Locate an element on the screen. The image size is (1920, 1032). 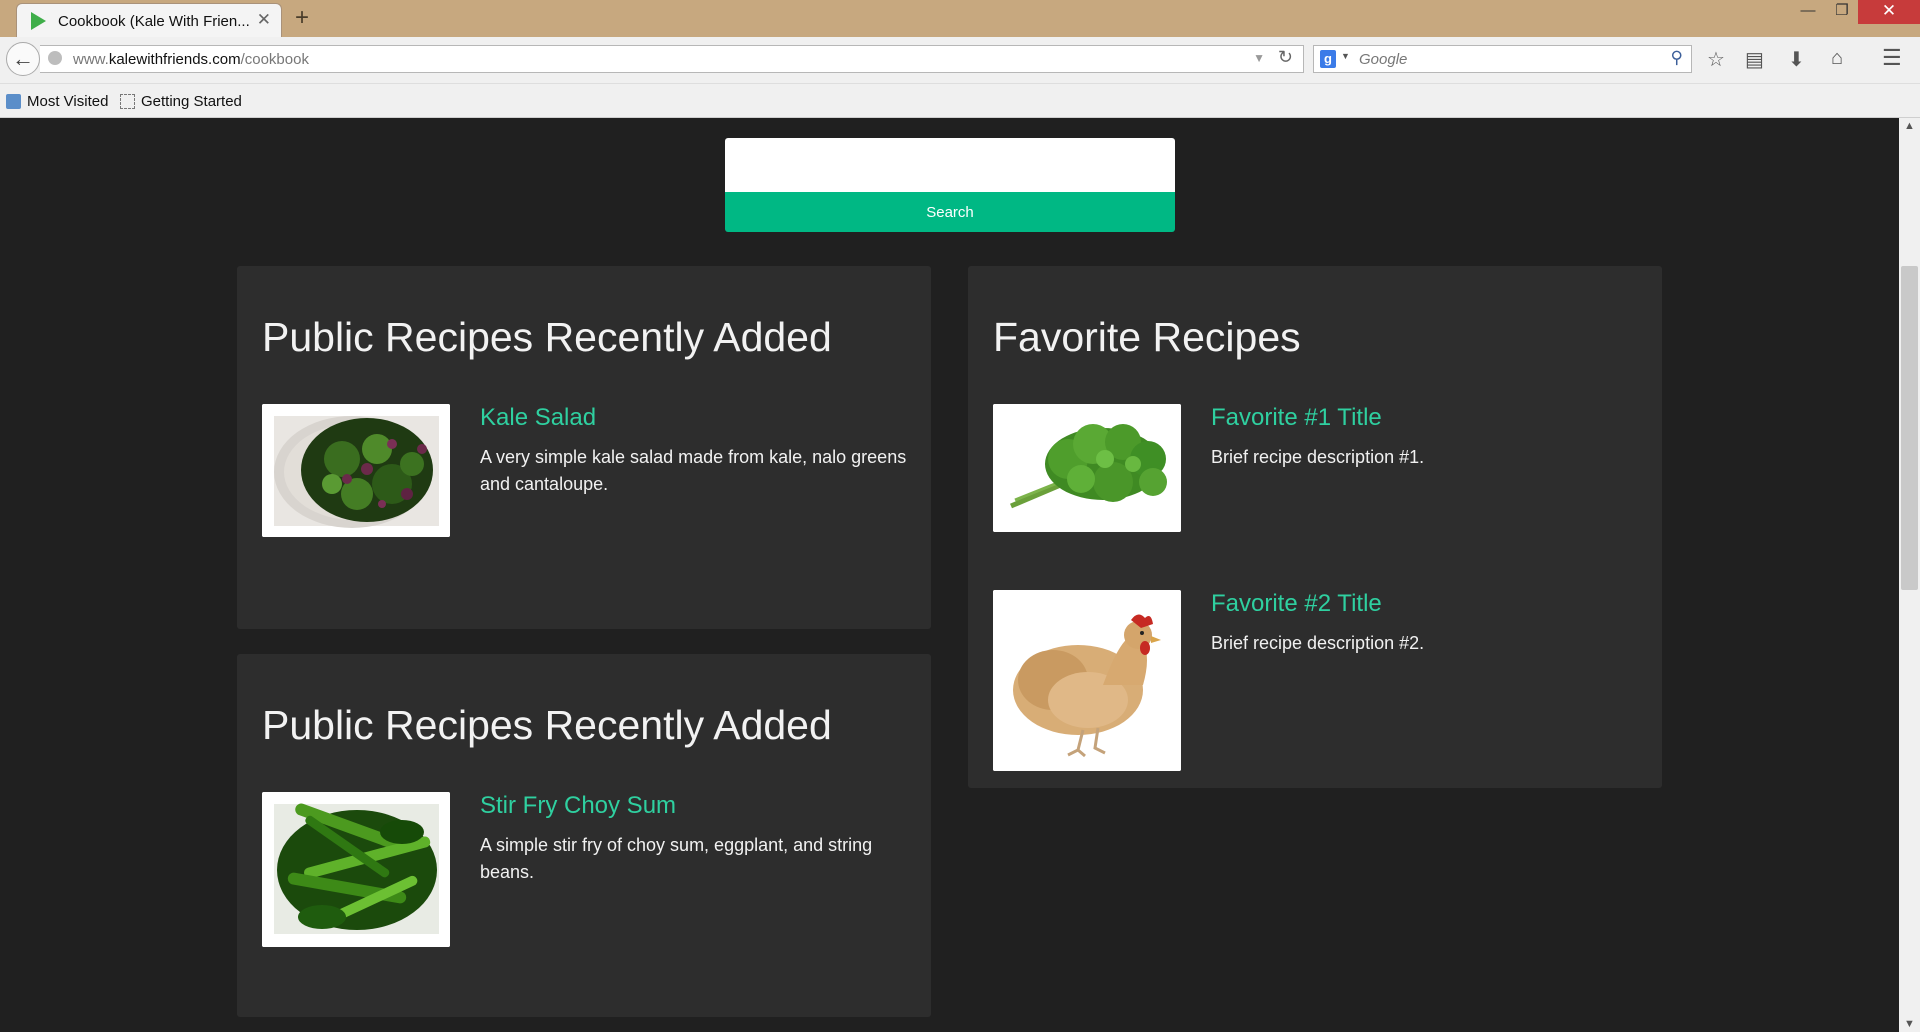
close-tab-icon: ✕ is located at coordinates (264, 20).